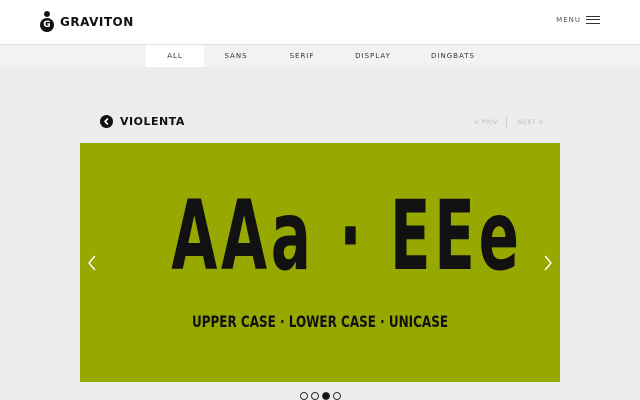 This screenshot has width=640, height=400. What do you see at coordinates (302, 56) in the screenshot?
I see `filter-serif: SERIF` at bounding box center [302, 56].